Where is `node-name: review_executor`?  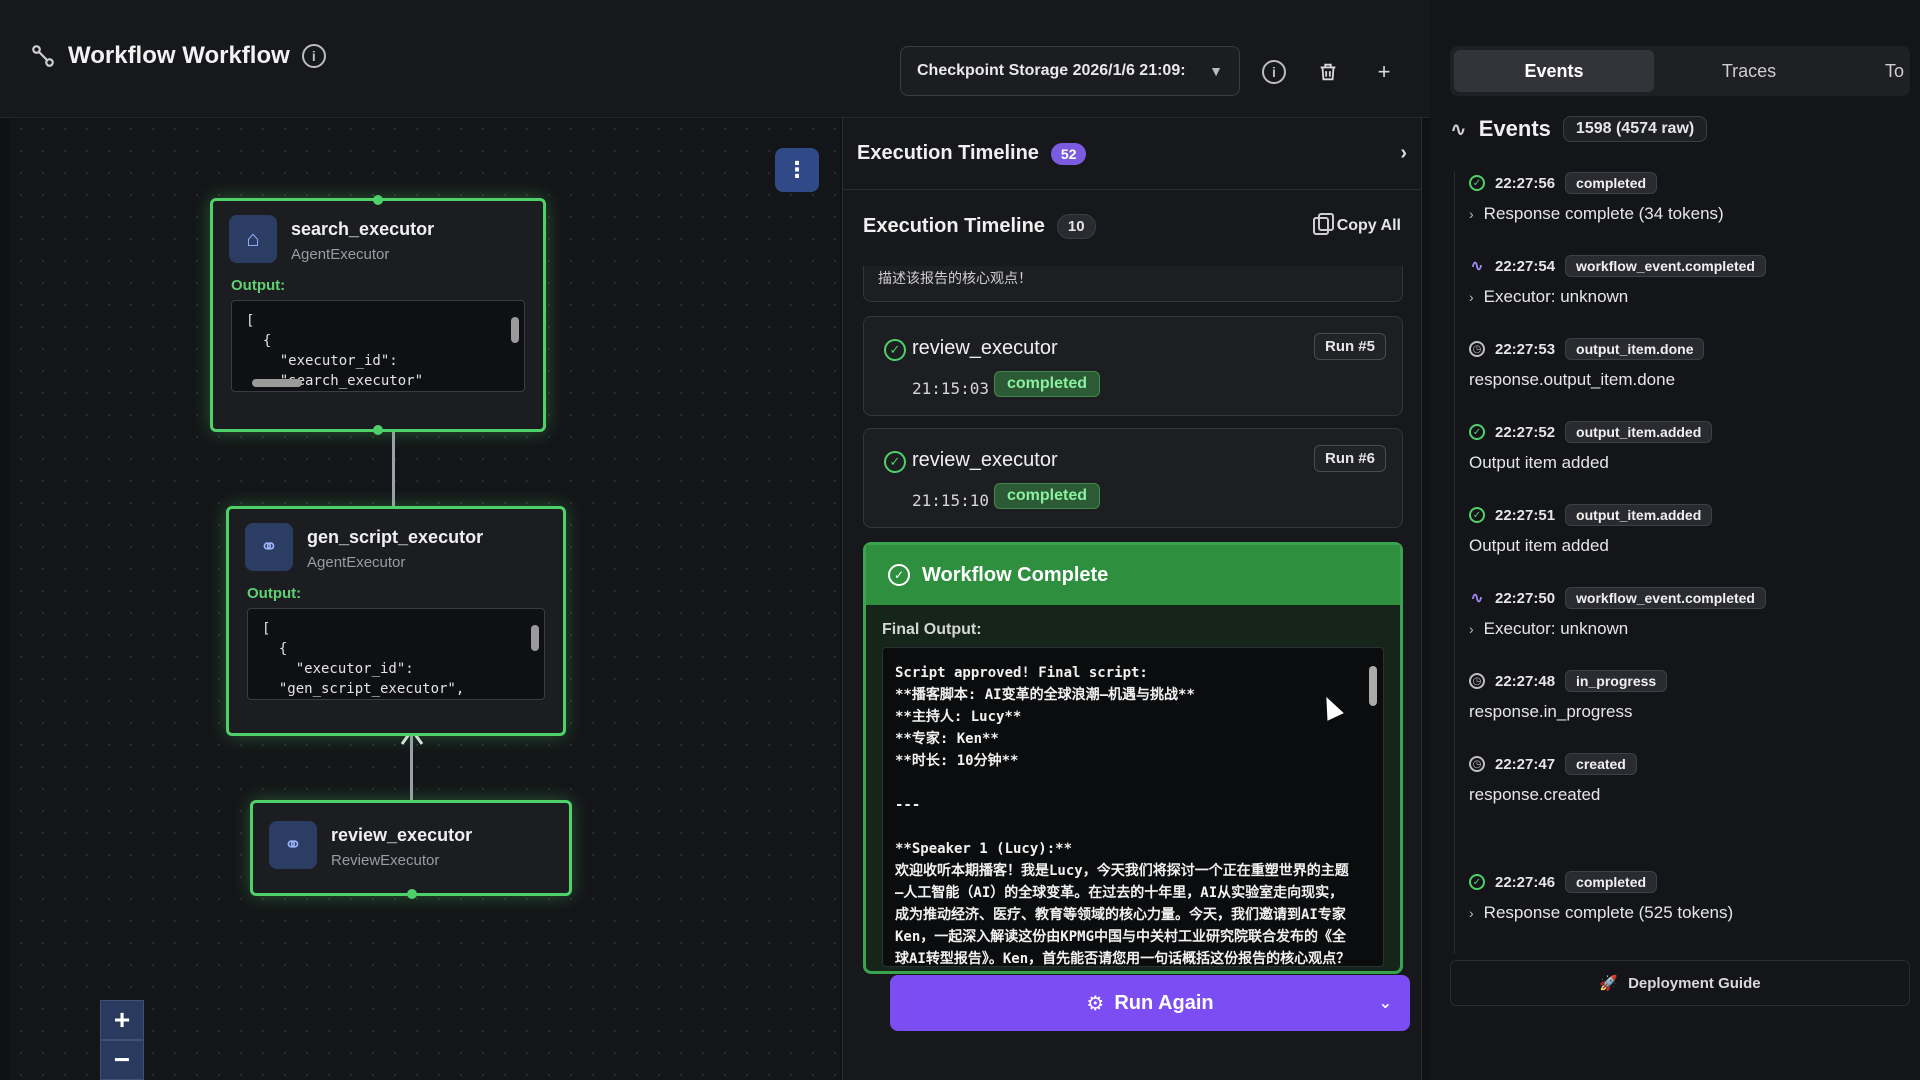
node-name: review_executor is located at coordinates (402, 835).